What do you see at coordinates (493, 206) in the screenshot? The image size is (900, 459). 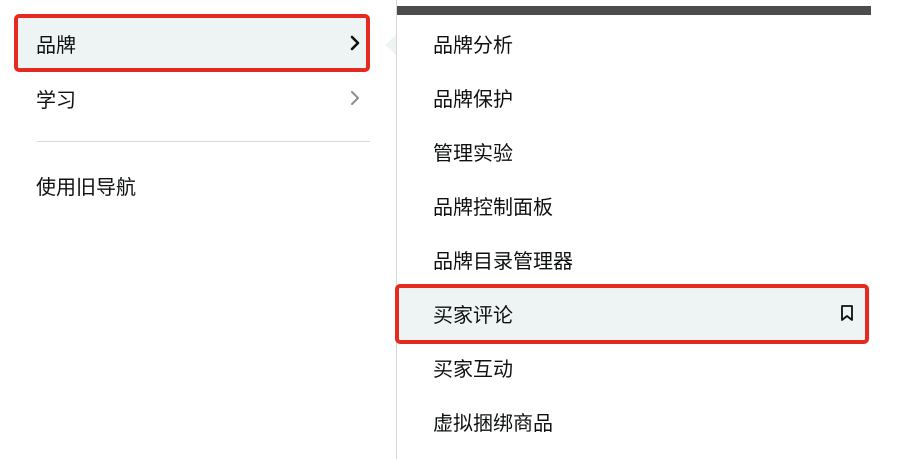 I see `submenu-item-label: 品牌控制面板` at bounding box center [493, 206].